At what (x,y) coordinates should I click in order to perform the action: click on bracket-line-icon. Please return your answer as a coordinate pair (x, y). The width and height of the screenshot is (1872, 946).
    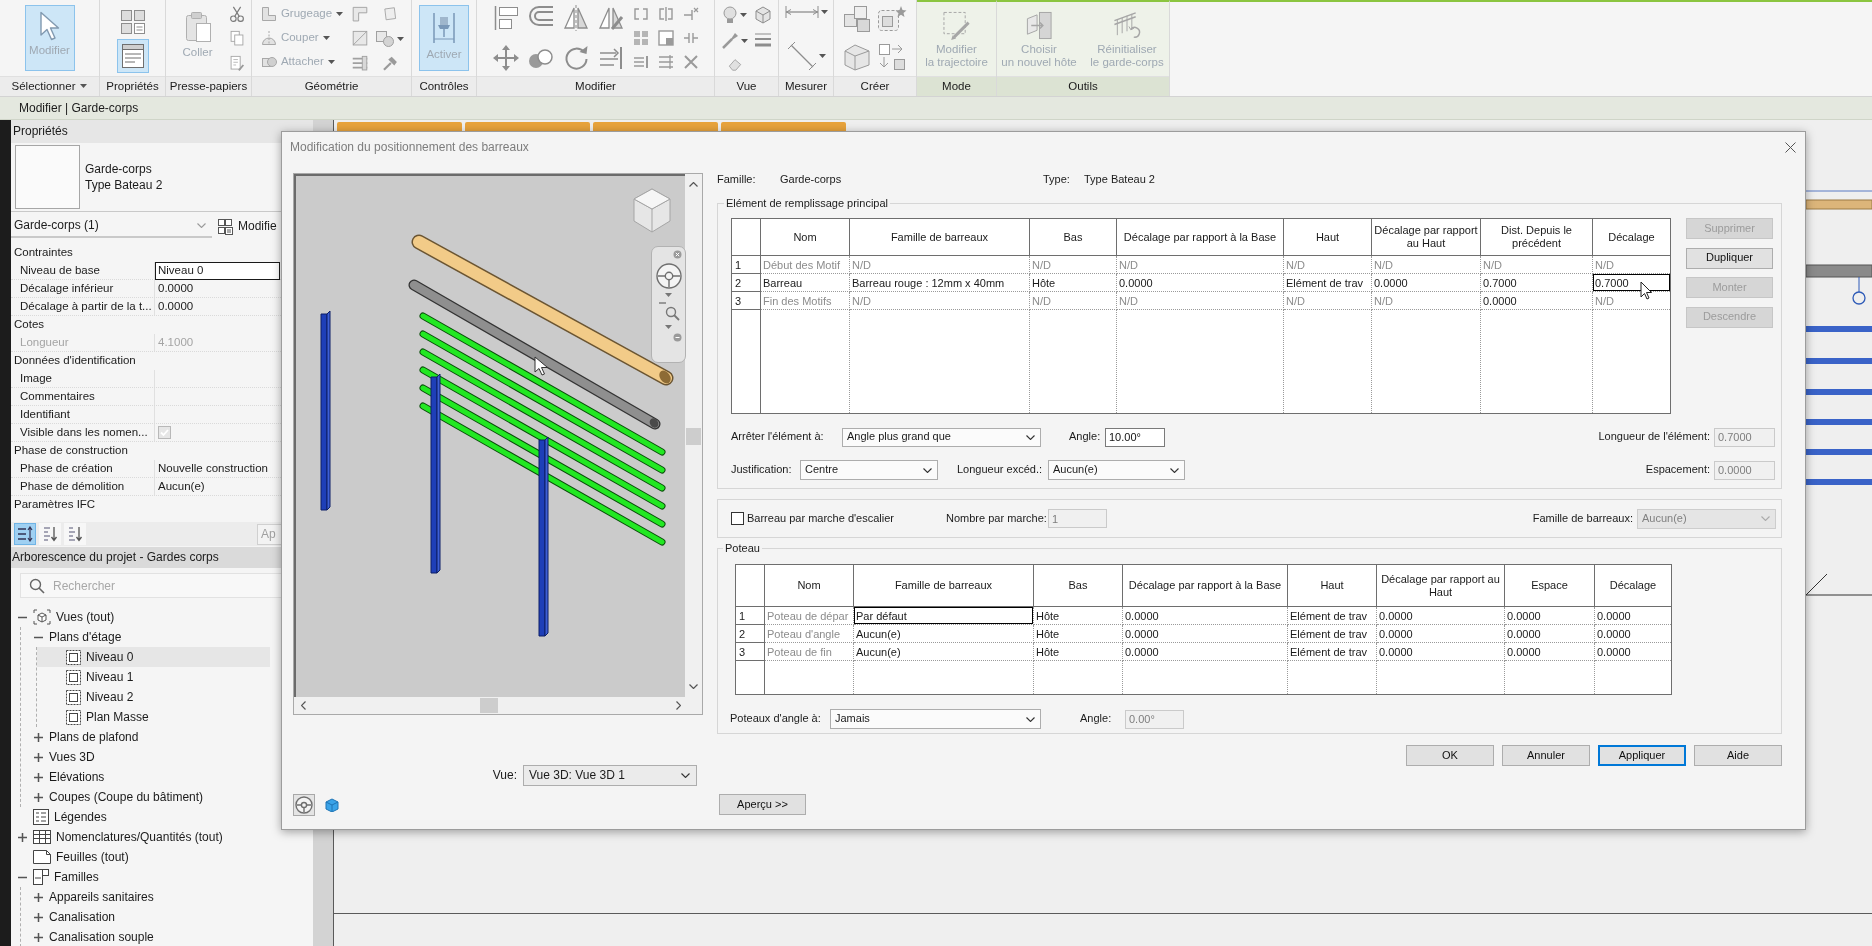
    Looking at the image, I should click on (665, 14).